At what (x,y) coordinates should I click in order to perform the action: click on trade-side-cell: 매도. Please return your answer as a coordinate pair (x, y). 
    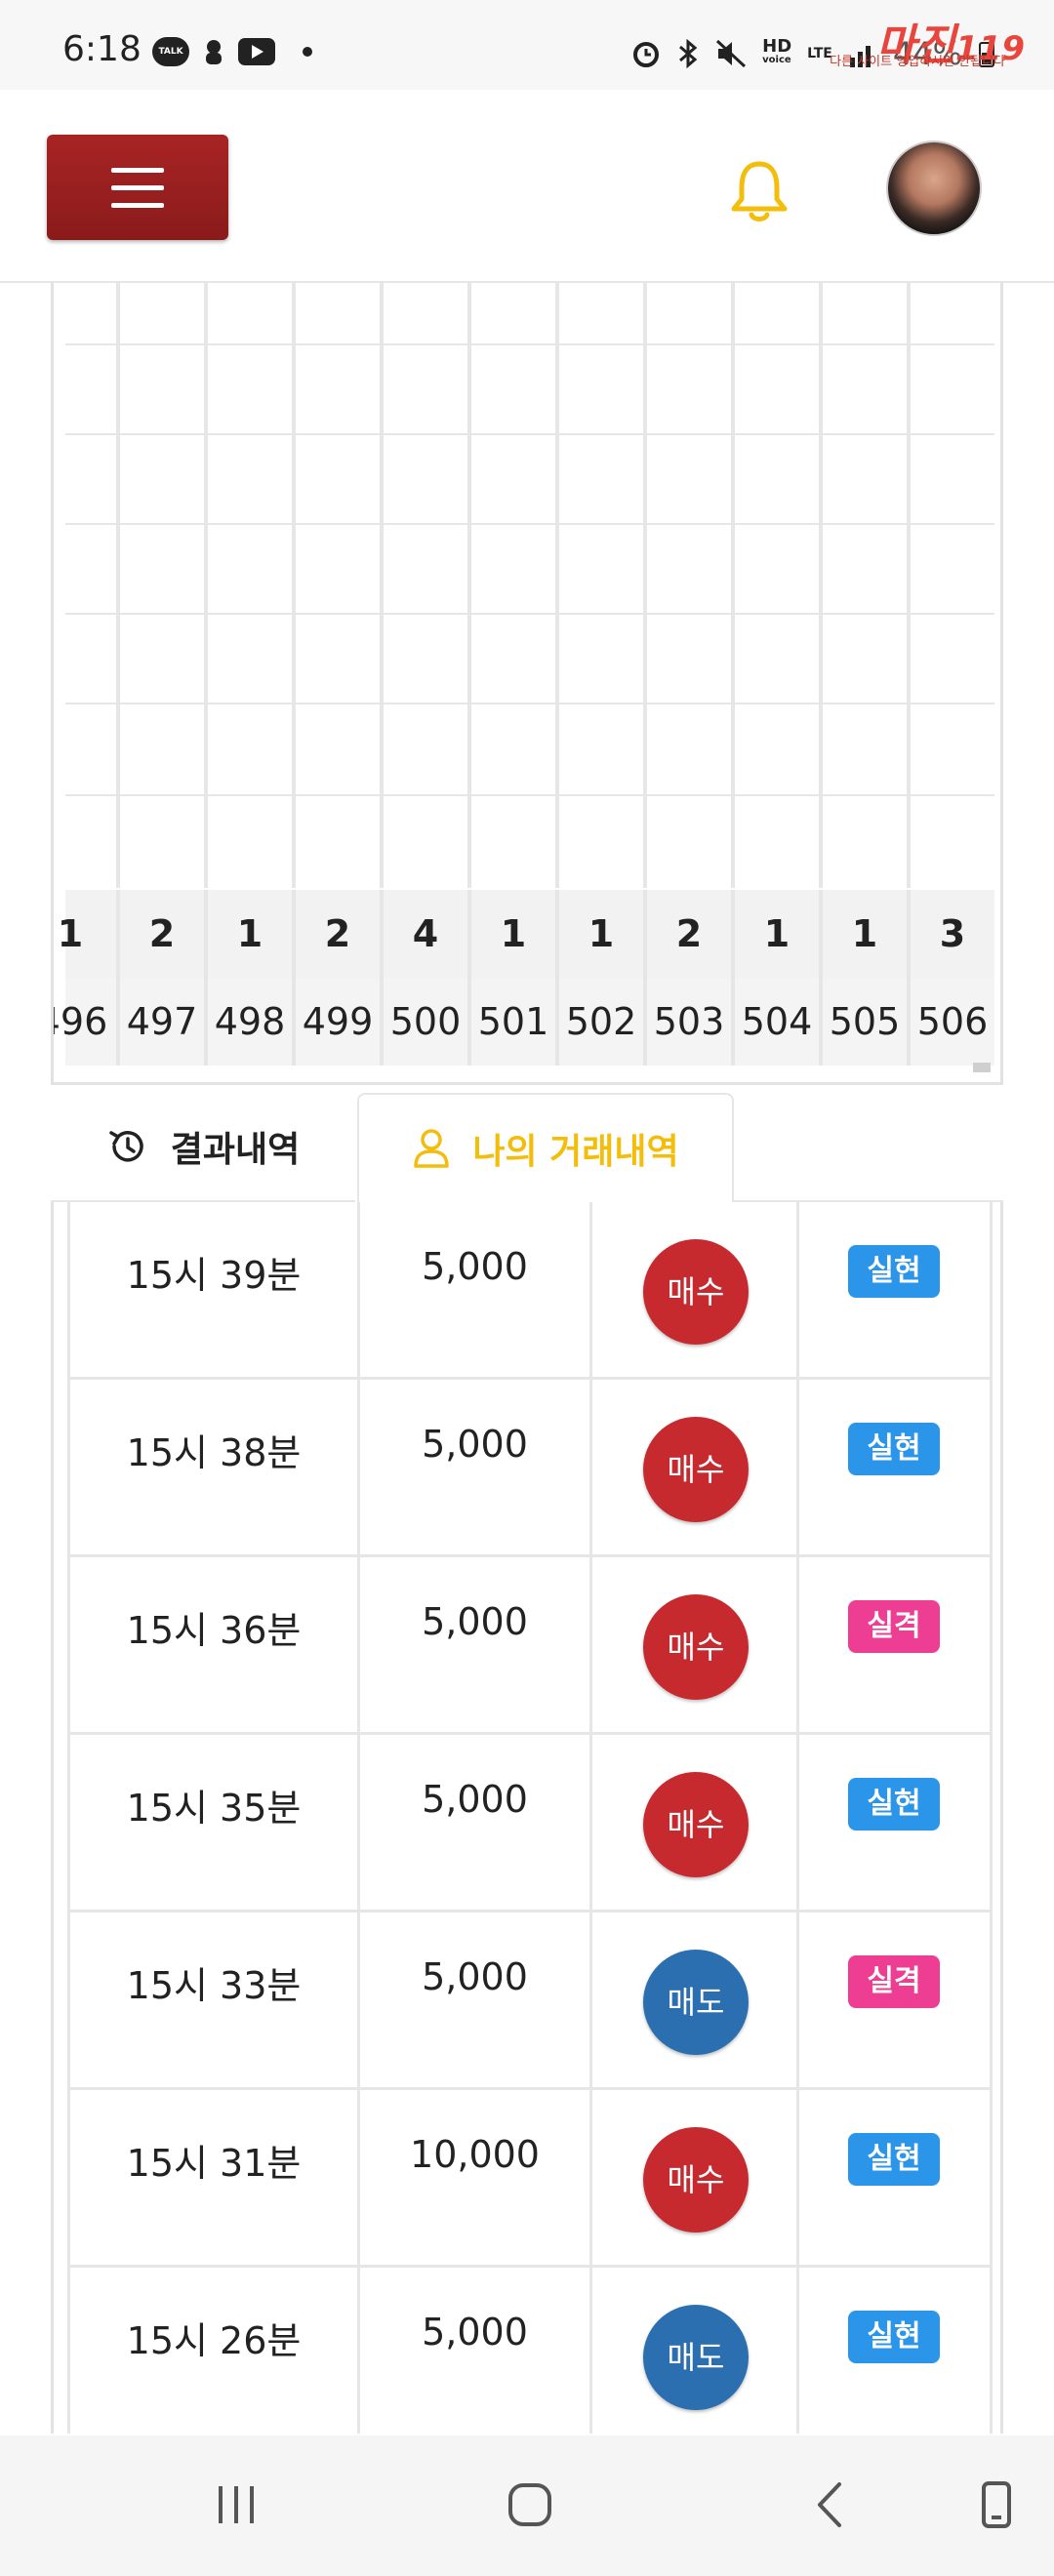
    Looking at the image, I should click on (695, 2351).